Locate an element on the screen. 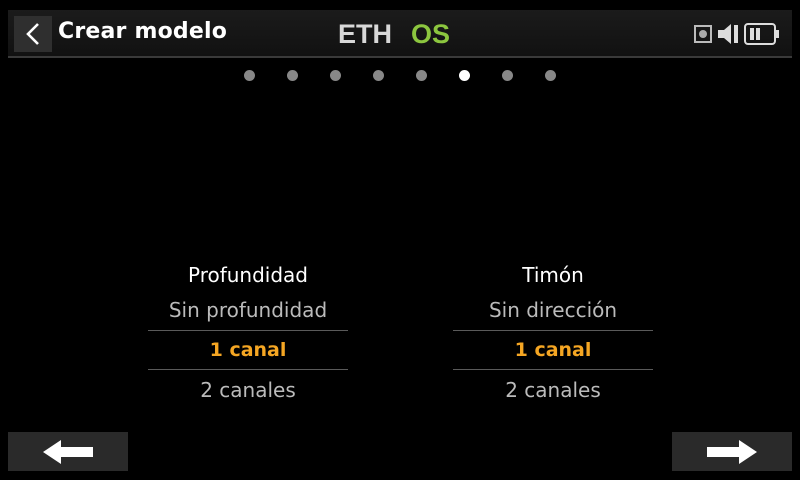 The image size is (800, 480). next-button is located at coordinates (732, 451).